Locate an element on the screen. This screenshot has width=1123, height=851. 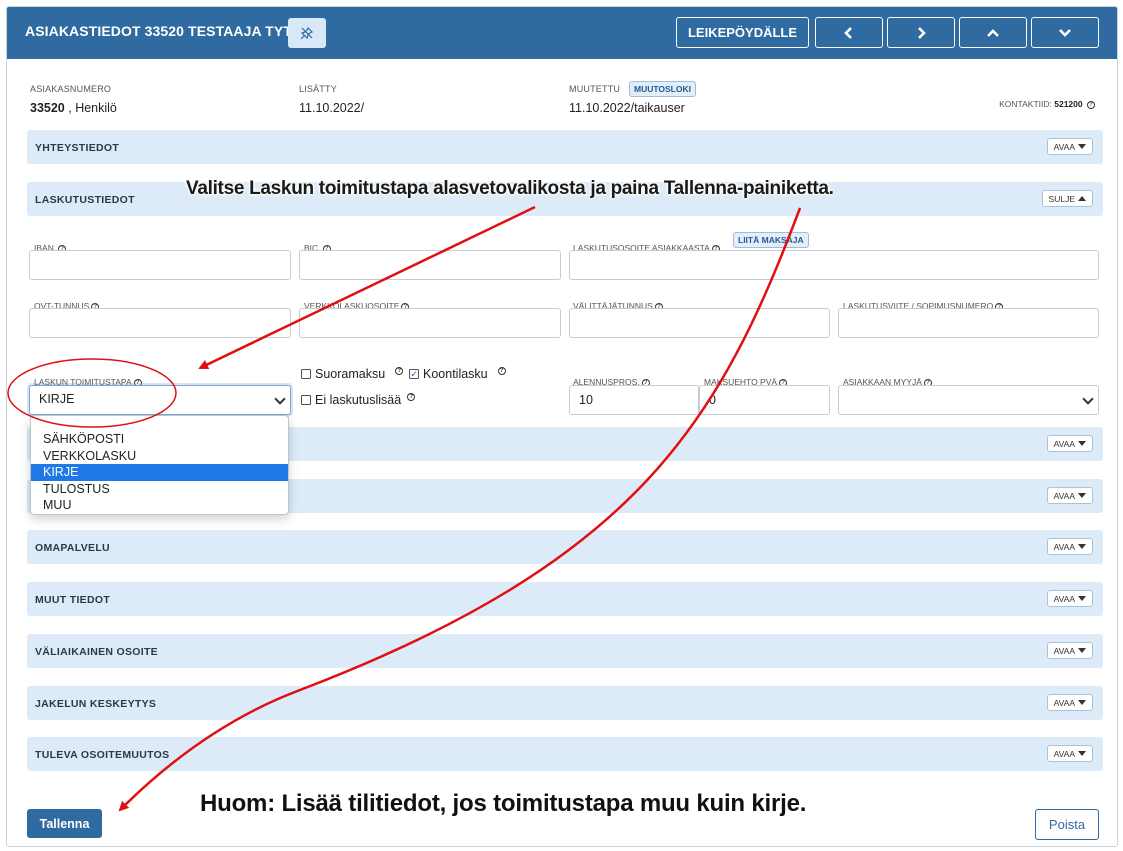
dropdown-option: SÄHKÖPOSTI is located at coordinates (159, 439).